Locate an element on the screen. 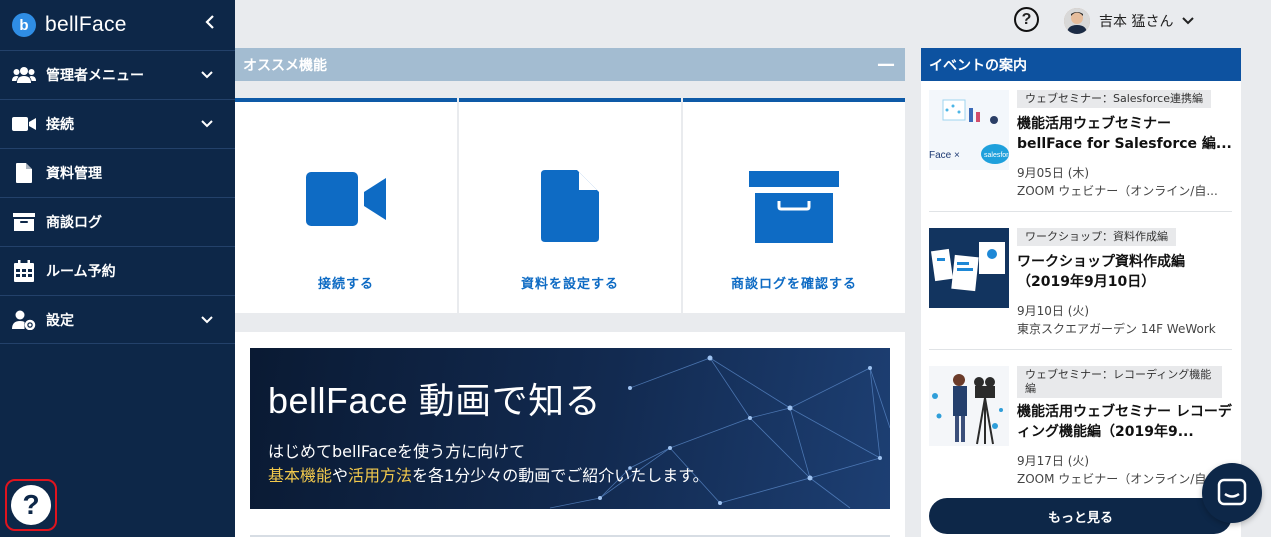 The height and width of the screenshot is (537, 1271). banner-text: や is located at coordinates (340, 475).